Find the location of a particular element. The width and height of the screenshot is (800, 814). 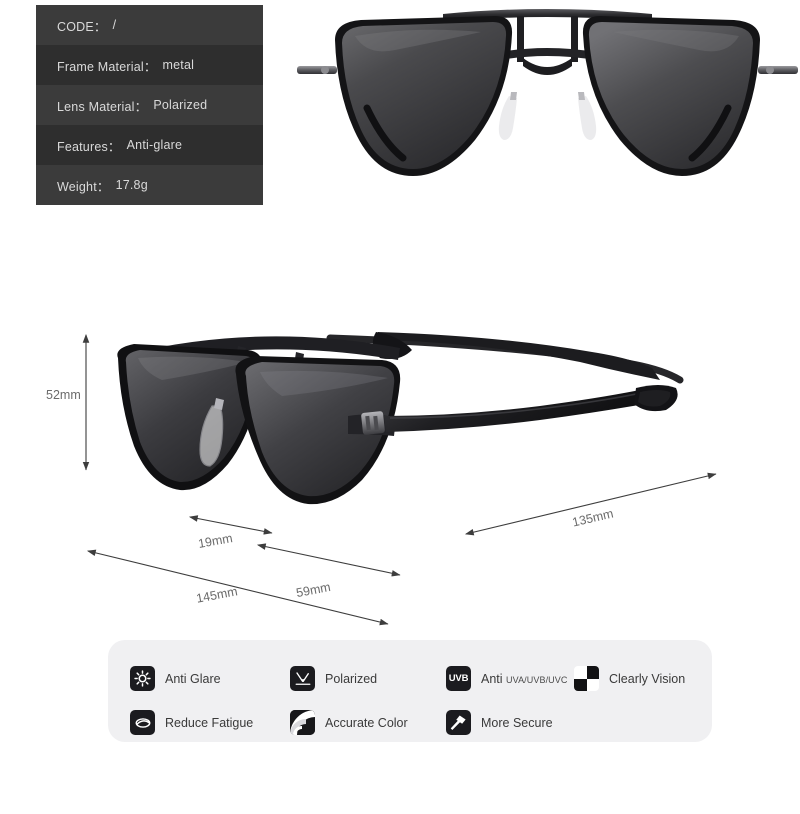

spec-row: Features： Anti-glare is located at coordinates (149, 145).